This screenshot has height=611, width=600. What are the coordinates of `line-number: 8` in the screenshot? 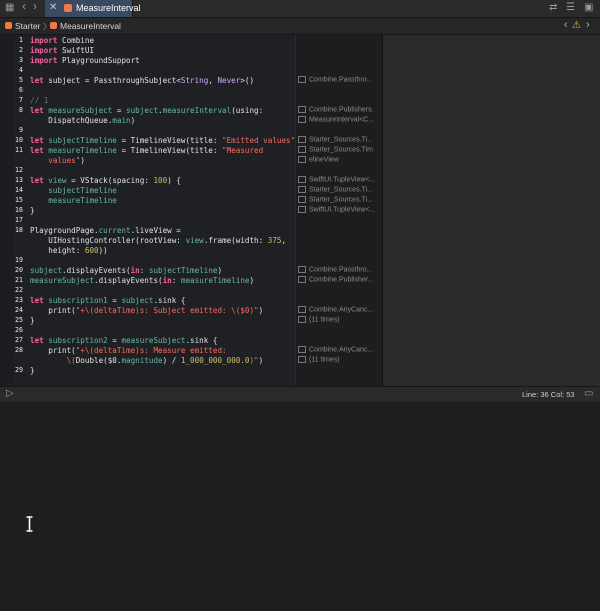 It's located at (21, 110).